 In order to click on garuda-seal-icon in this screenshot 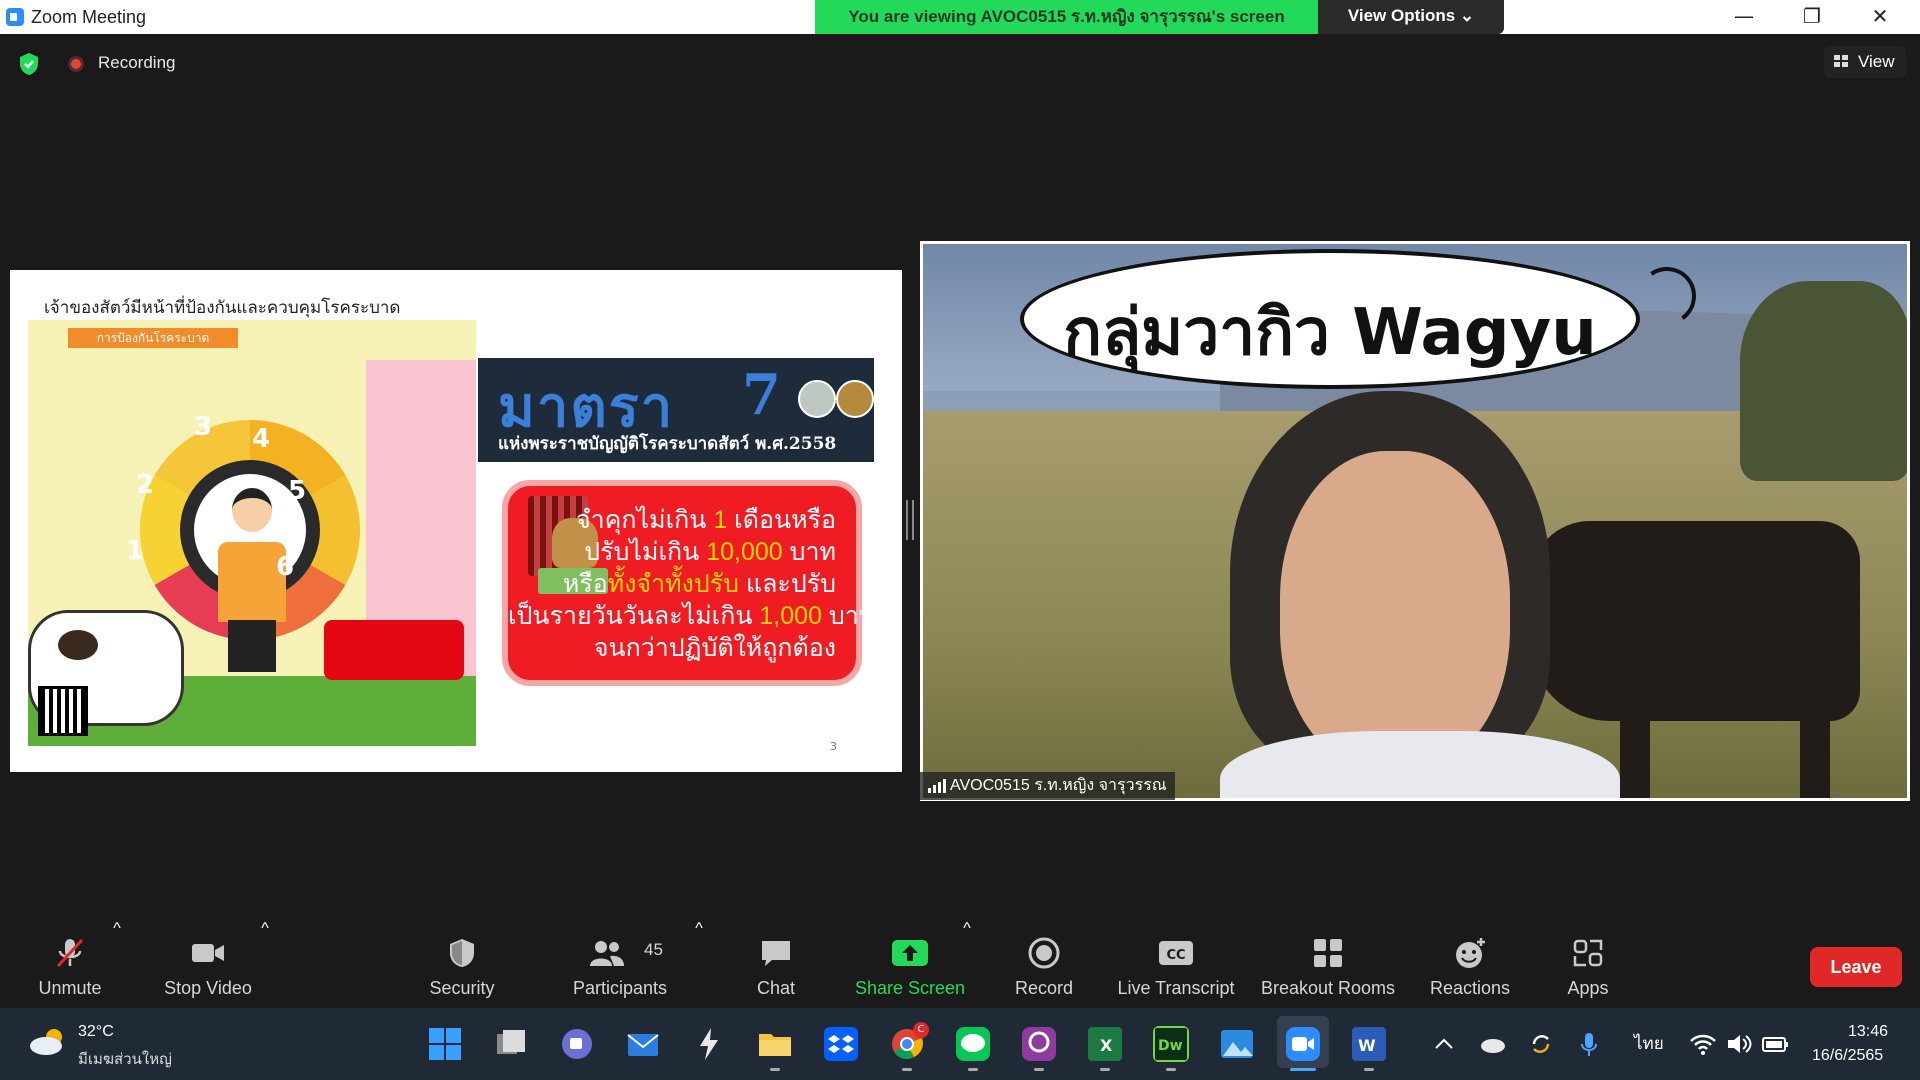, I will do `click(855, 399)`.